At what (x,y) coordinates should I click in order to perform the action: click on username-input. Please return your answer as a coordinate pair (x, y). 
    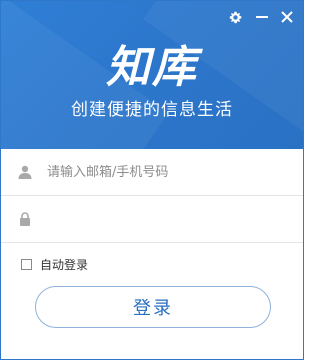
    Looking at the image, I should click on (162, 172).